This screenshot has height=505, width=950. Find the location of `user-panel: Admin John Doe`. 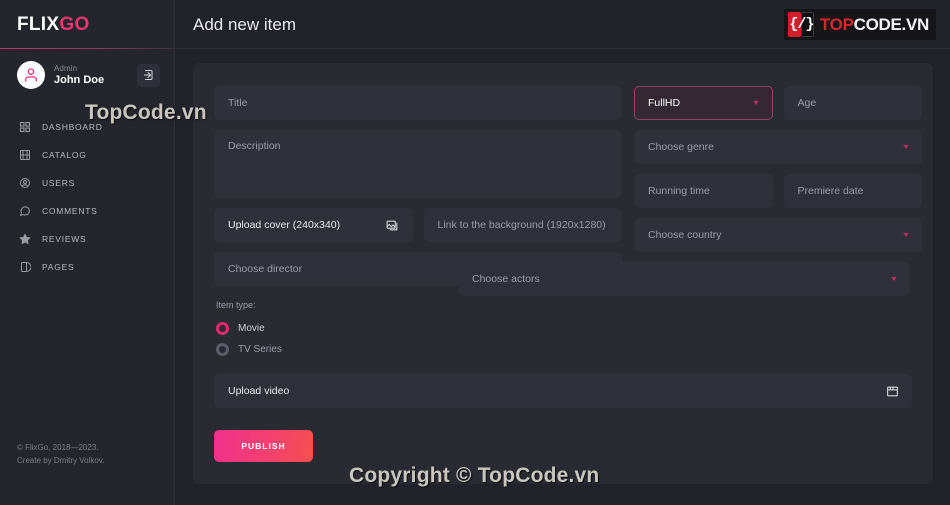

user-panel: Admin John Doe is located at coordinates (87, 76).